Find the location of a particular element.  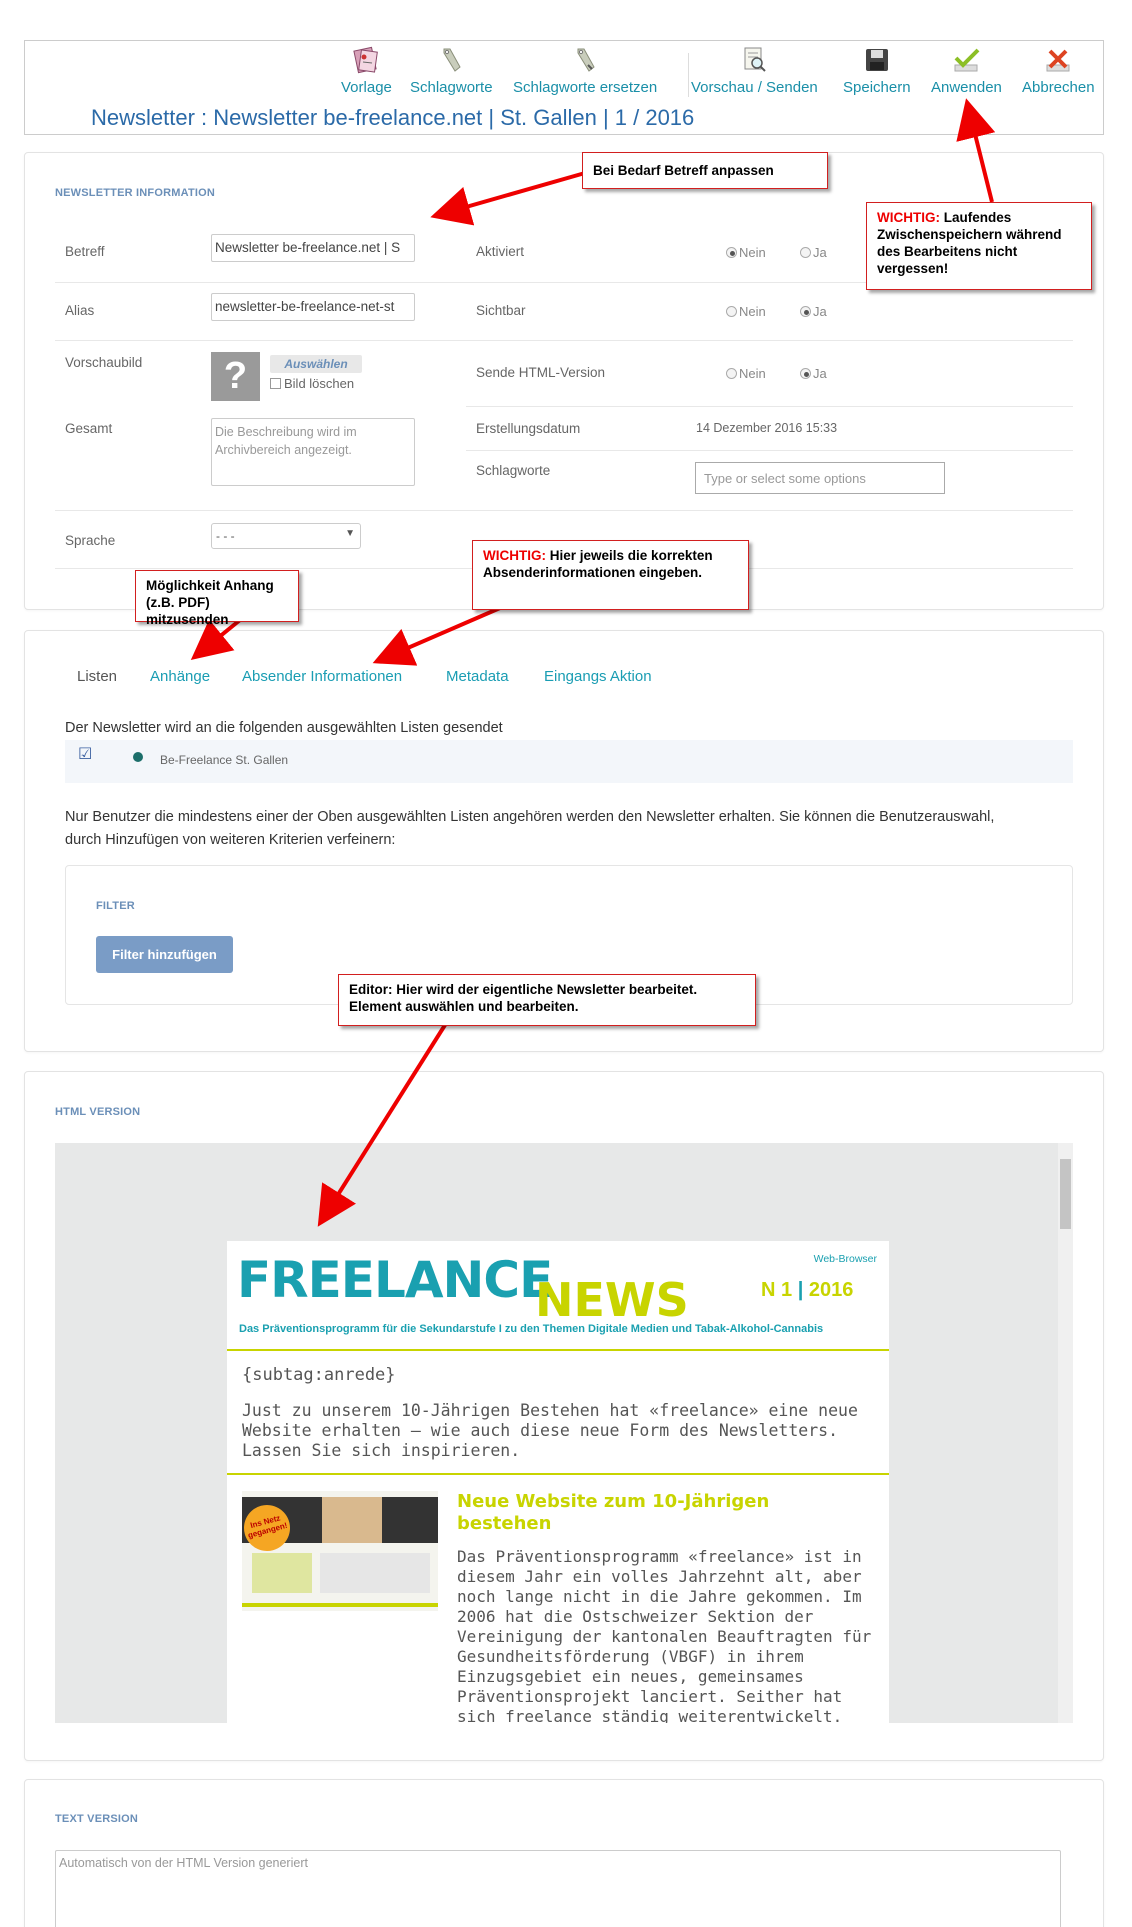

sprache-label: Sprache is located at coordinates (90, 540).